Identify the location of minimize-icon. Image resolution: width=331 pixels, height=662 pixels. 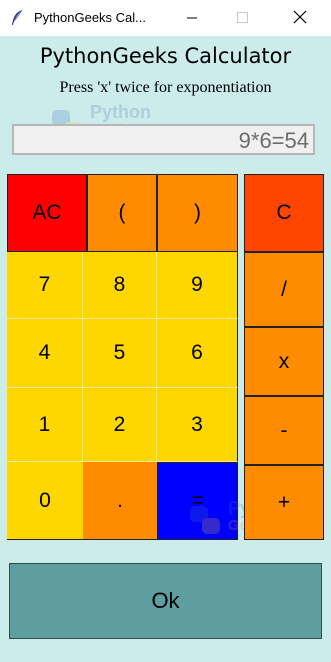
(192, 18).